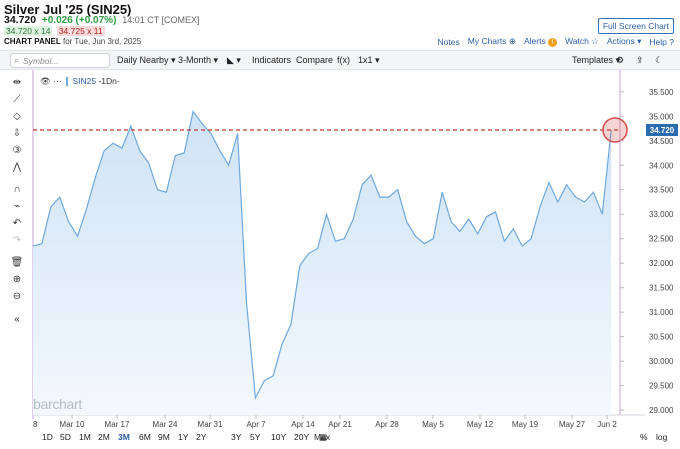  I want to click on aggregation-dropdown: Daily Nearby ▾, so click(146, 60).